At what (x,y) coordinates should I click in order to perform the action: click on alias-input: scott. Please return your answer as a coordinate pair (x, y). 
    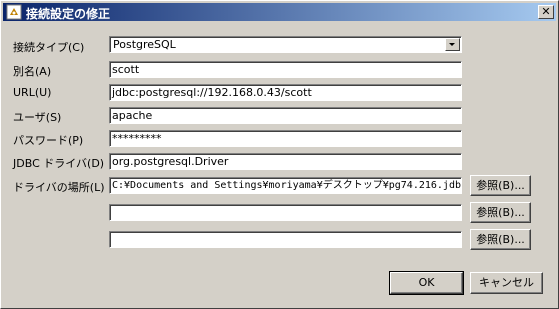
    Looking at the image, I should click on (285, 69).